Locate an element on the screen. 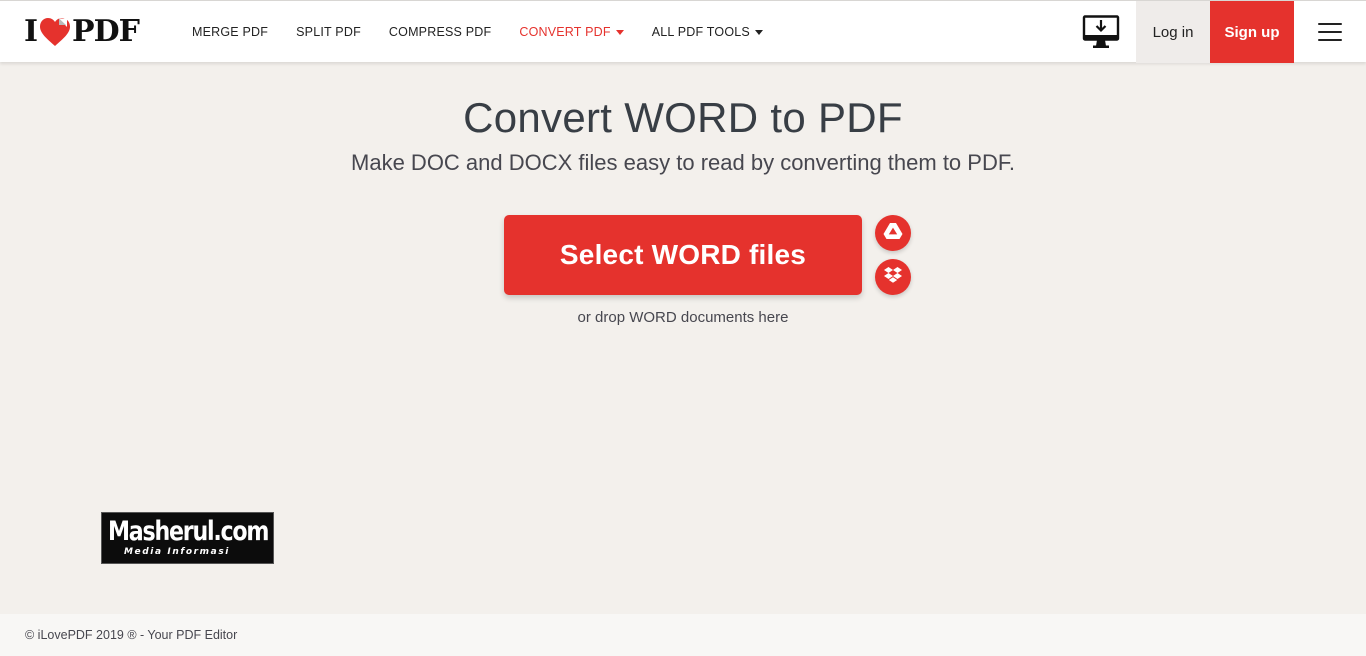  footer: © iLovePDF 2019 ® - Your PDF Editor is located at coordinates (683, 635).